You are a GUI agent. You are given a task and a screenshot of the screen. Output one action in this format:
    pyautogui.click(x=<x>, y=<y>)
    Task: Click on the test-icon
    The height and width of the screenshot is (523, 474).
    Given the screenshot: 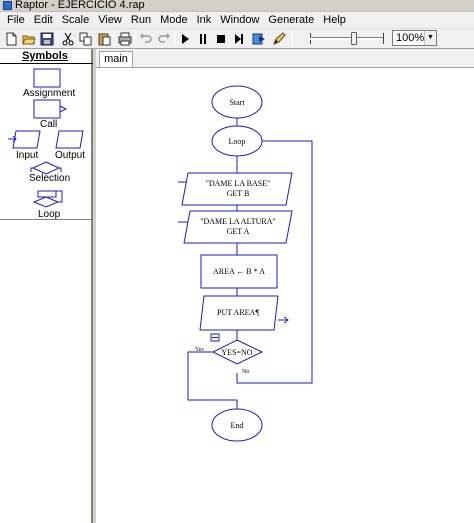 What is the action you would take?
    pyautogui.click(x=259, y=38)
    